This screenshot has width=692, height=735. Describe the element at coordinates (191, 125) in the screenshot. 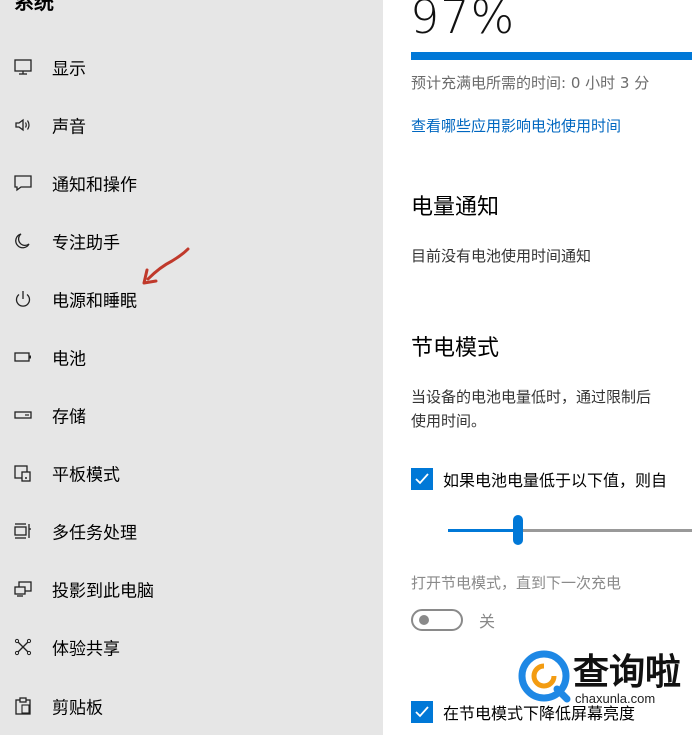

I see `sidebar-item-sound: 声音` at that location.